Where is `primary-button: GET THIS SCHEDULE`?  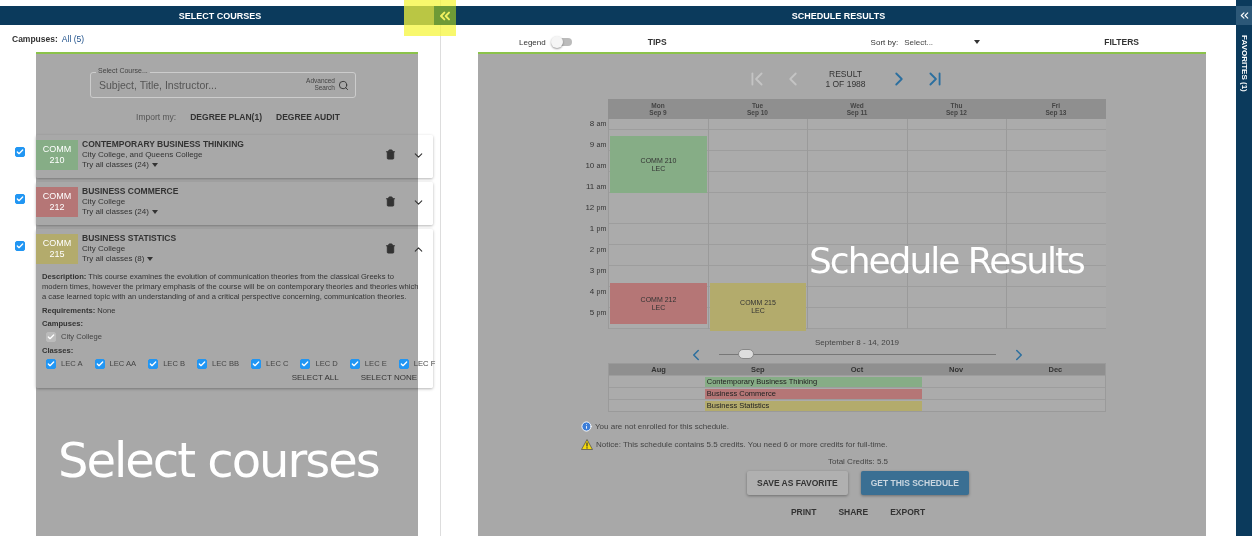
primary-button: GET THIS SCHEDULE is located at coordinates (914, 483).